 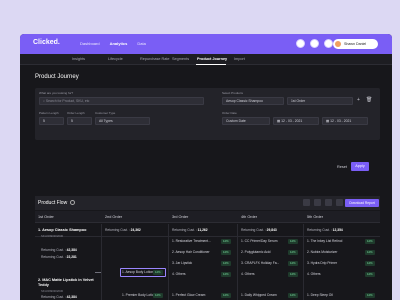 What do you see at coordinates (139, 295) in the screenshot?
I see `flow-item-name: 1. Premier Body Lotion` at bounding box center [139, 295].